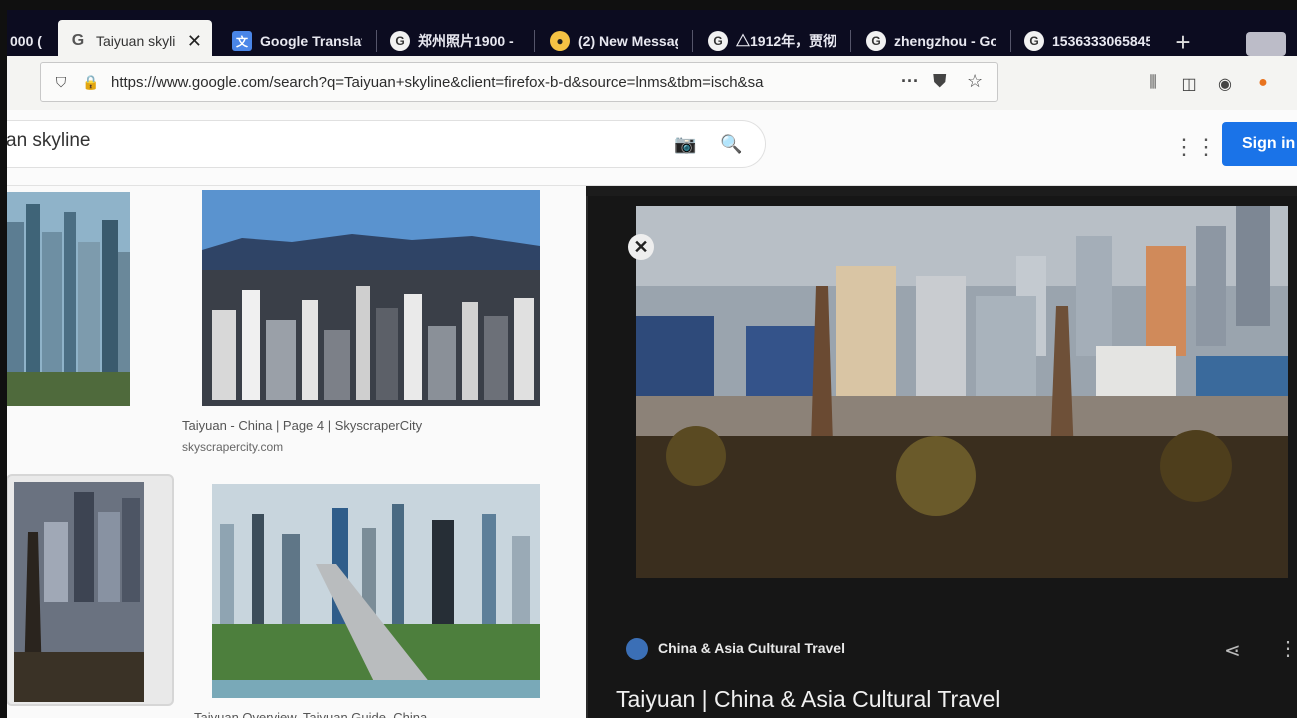 The width and height of the screenshot is (1297, 718). Describe the element at coordinates (560, 41) in the screenshot. I see `message-icon: ●` at that location.